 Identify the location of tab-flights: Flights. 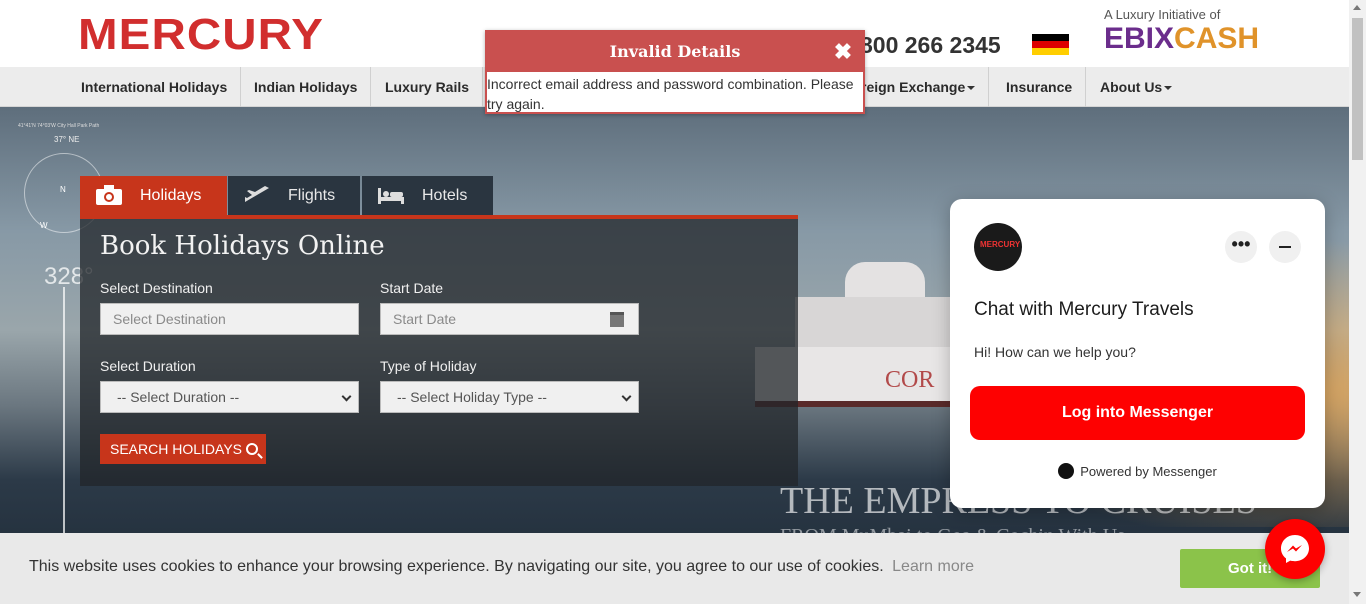
(294, 195).